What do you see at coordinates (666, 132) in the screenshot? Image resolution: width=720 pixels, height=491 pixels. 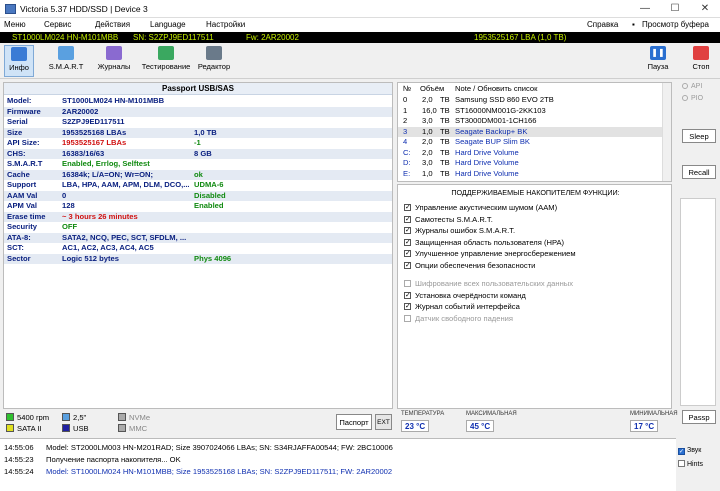 I see `drive-list-scrollbar` at bounding box center [666, 132].